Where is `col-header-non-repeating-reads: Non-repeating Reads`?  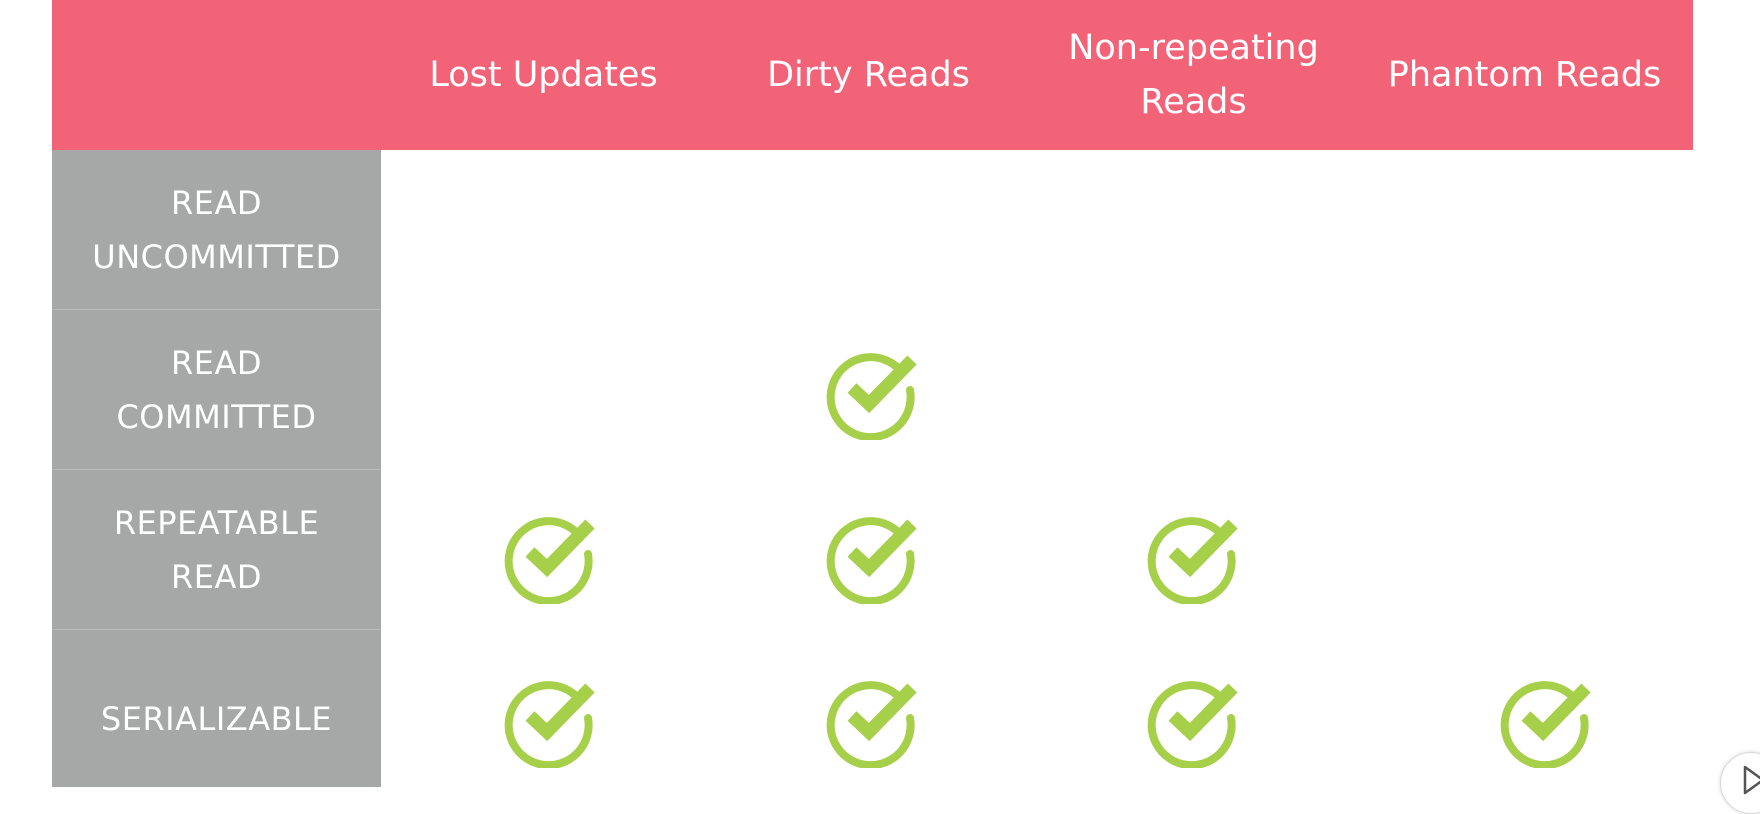
col-header-non-repeating-reads: Non-repeating Reads is located at coordinates (1193, 75).